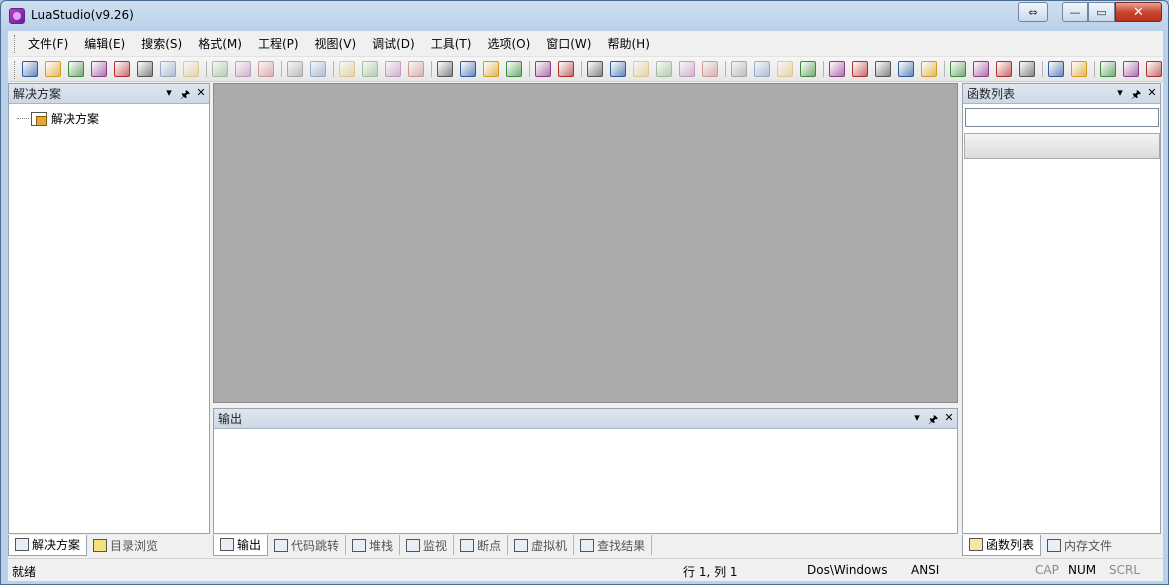 Image resolution: width=1169 pixels, height=585 pixels. What do you see at coordinates (168, 69) in the screenshot?
I see `save-icon` at bounding box center [168, 69].